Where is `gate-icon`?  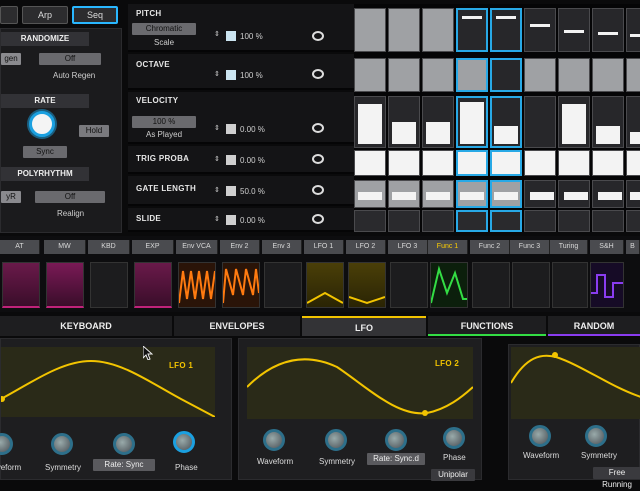 gate-icon is located at coordinates (231, 191).